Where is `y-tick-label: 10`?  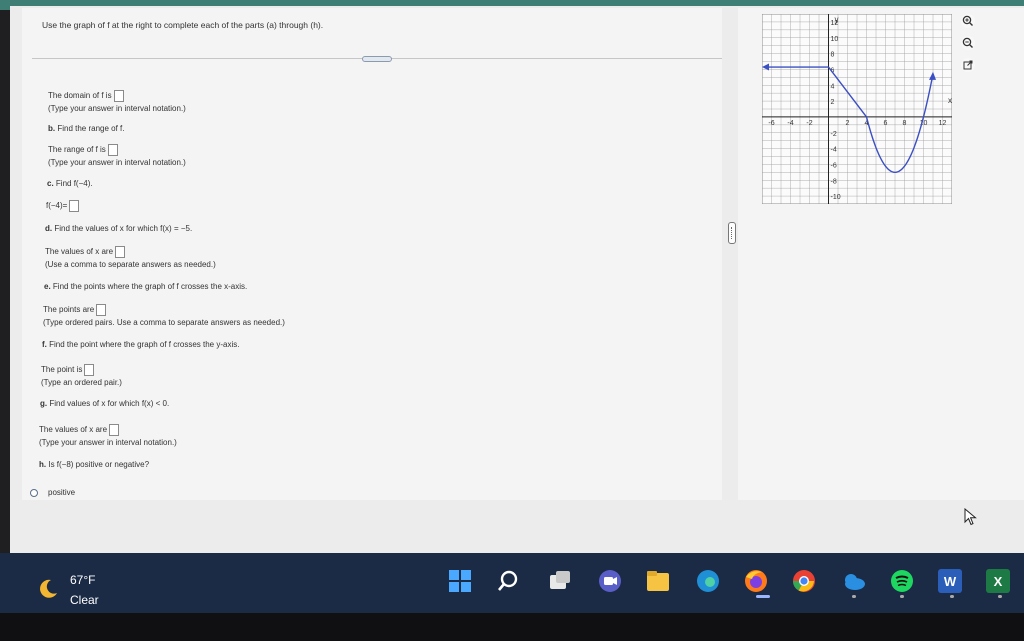 y-tick-label: 10 is located at coordinates (835, 39).